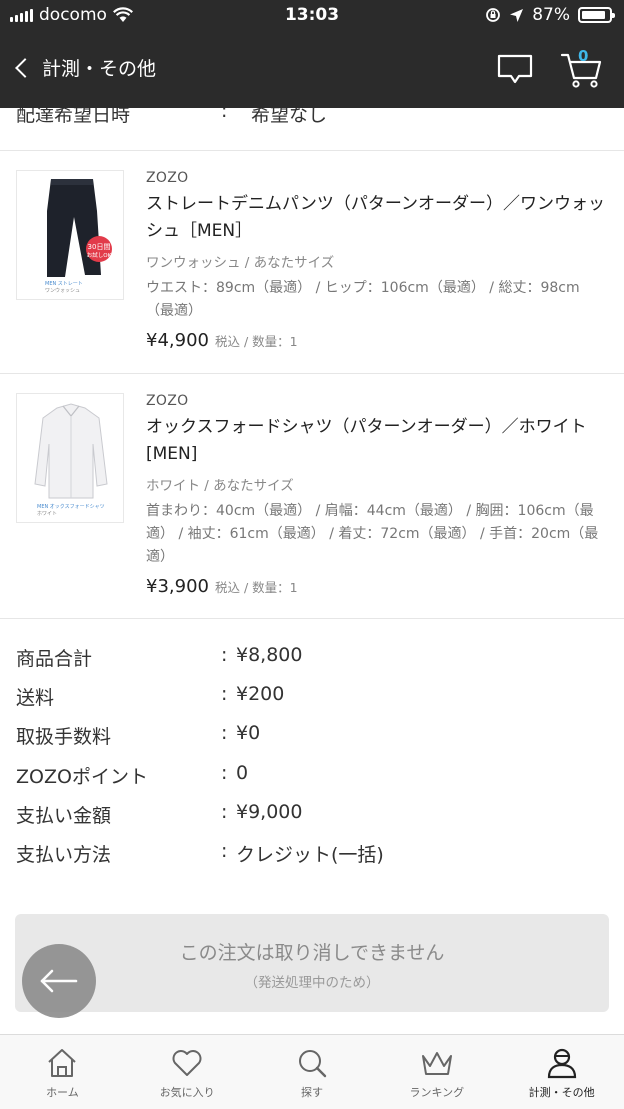 The height and width of the screenshot is (1109, 624). I want to click on item-title: オックスフォードシャツ（パターンオーダー）／ホワイト [MEN], so click(376, 441).